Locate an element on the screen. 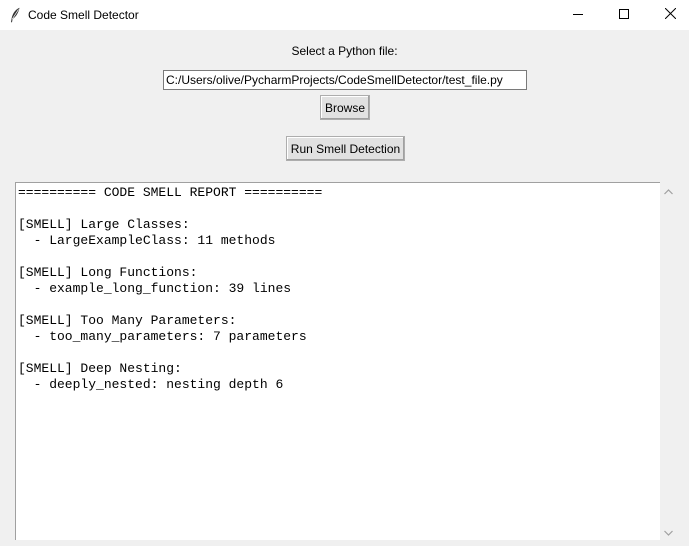  report-line: - too_many_parameters: 7 parameters is located at coordinates (162, 336).